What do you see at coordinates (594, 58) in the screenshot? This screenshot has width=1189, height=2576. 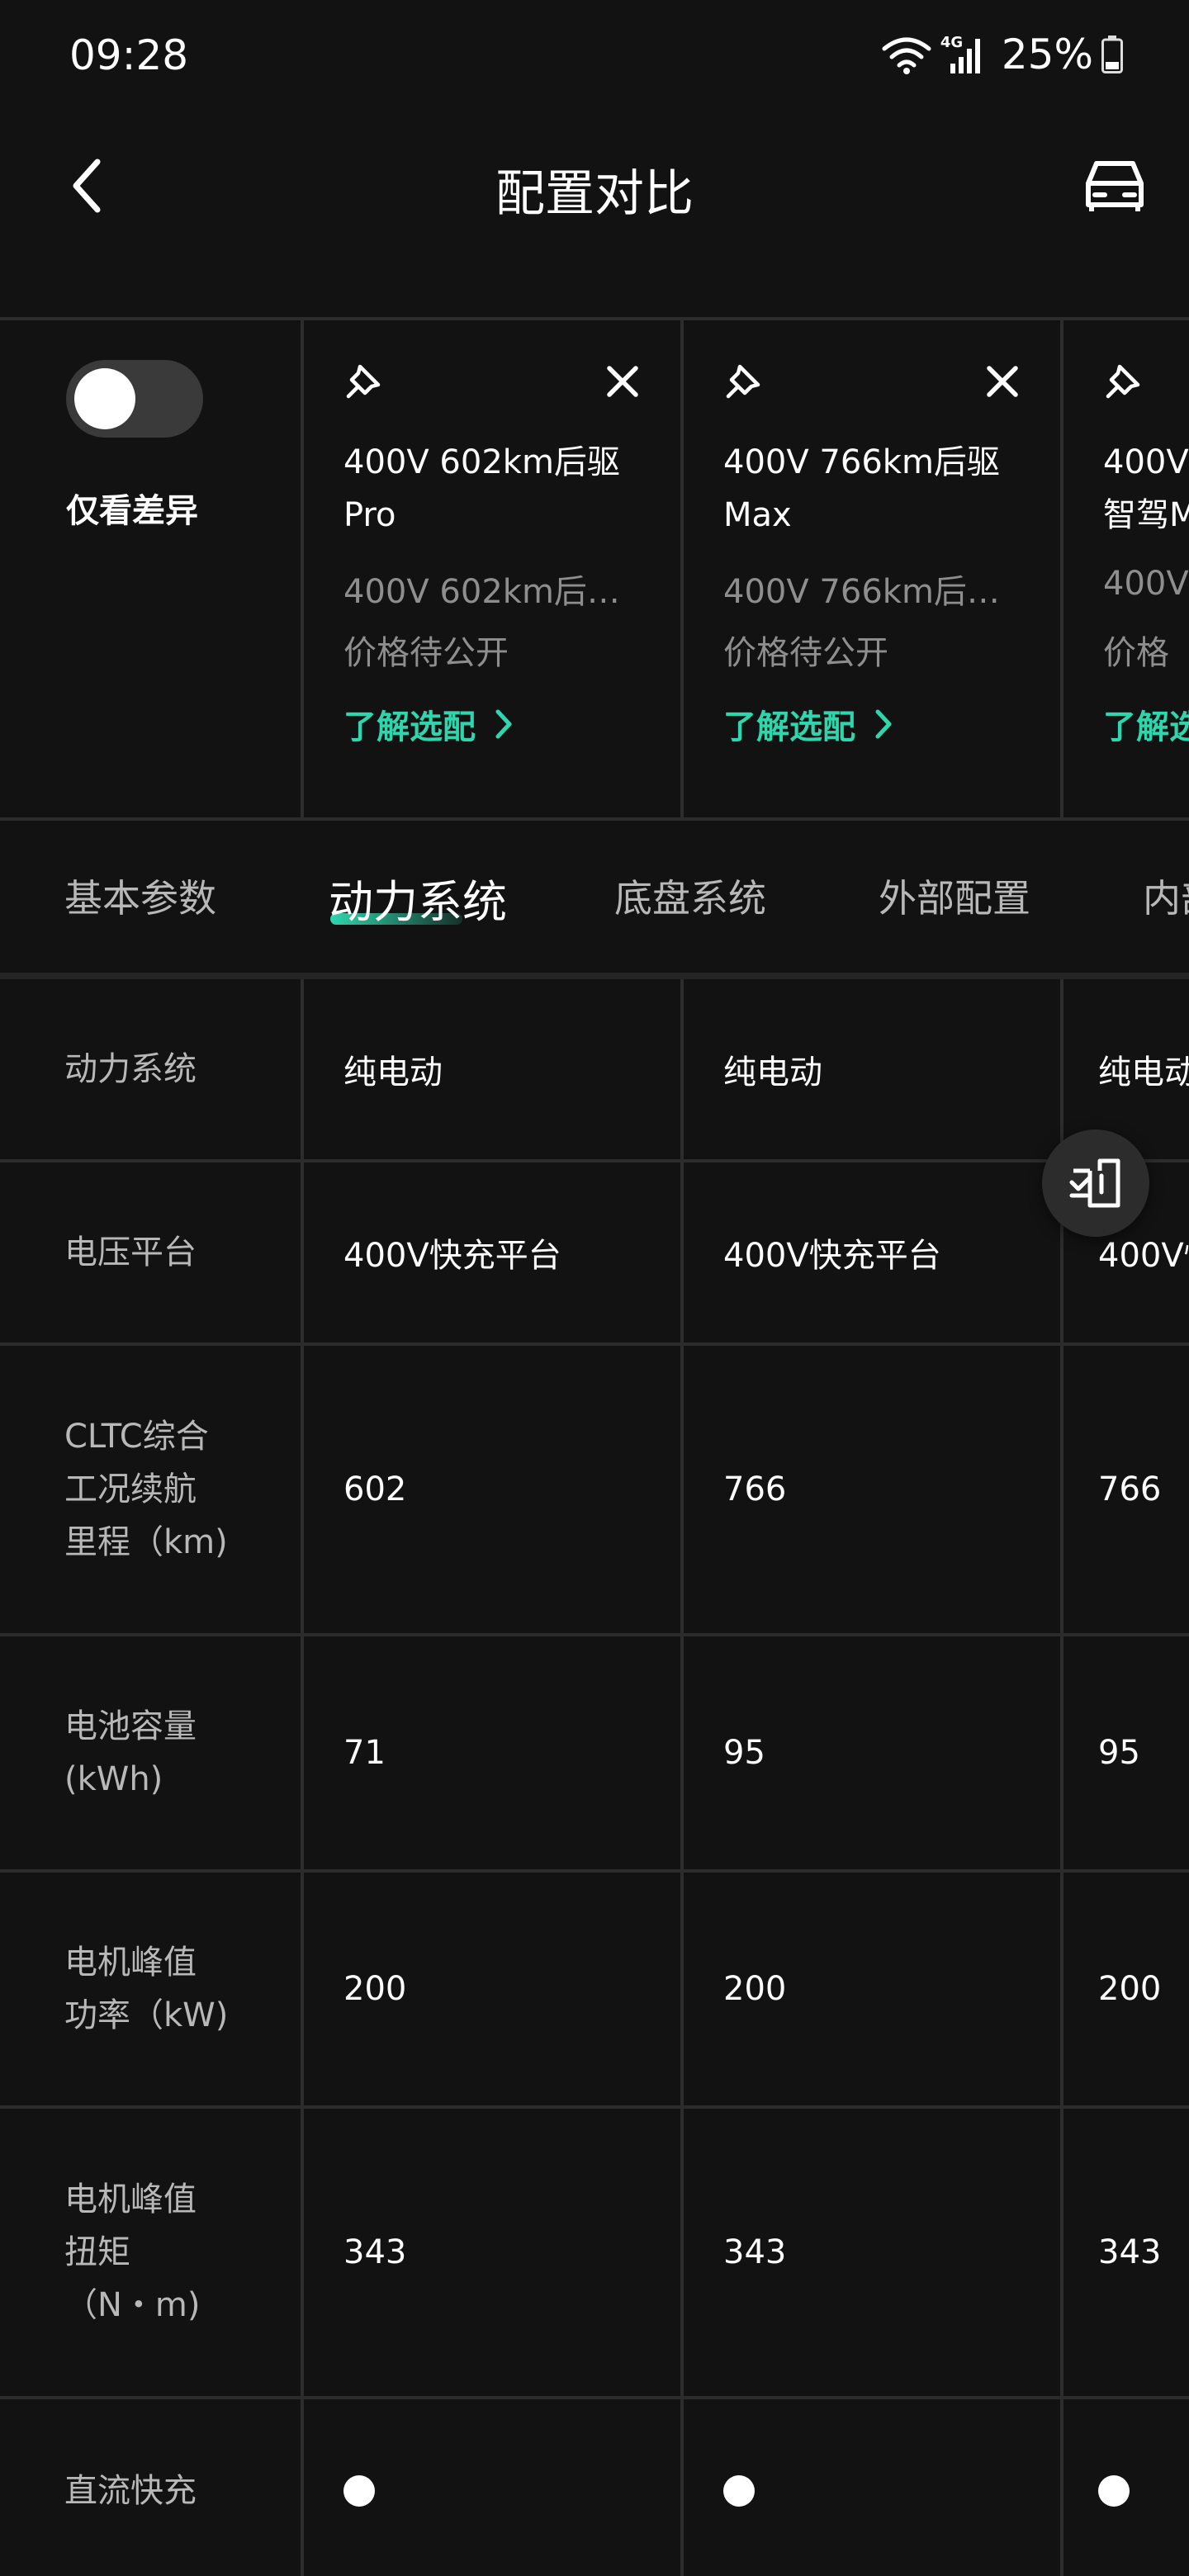 I see `status-bar: 09:28 4G 25%` at bounding box center [594, 58].